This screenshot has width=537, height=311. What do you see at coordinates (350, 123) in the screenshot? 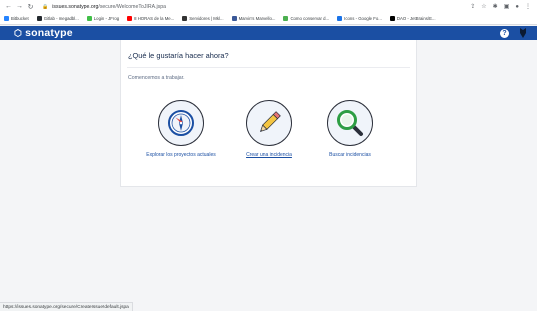
I see `magnifier-icon` at bounding box center [350, 123].